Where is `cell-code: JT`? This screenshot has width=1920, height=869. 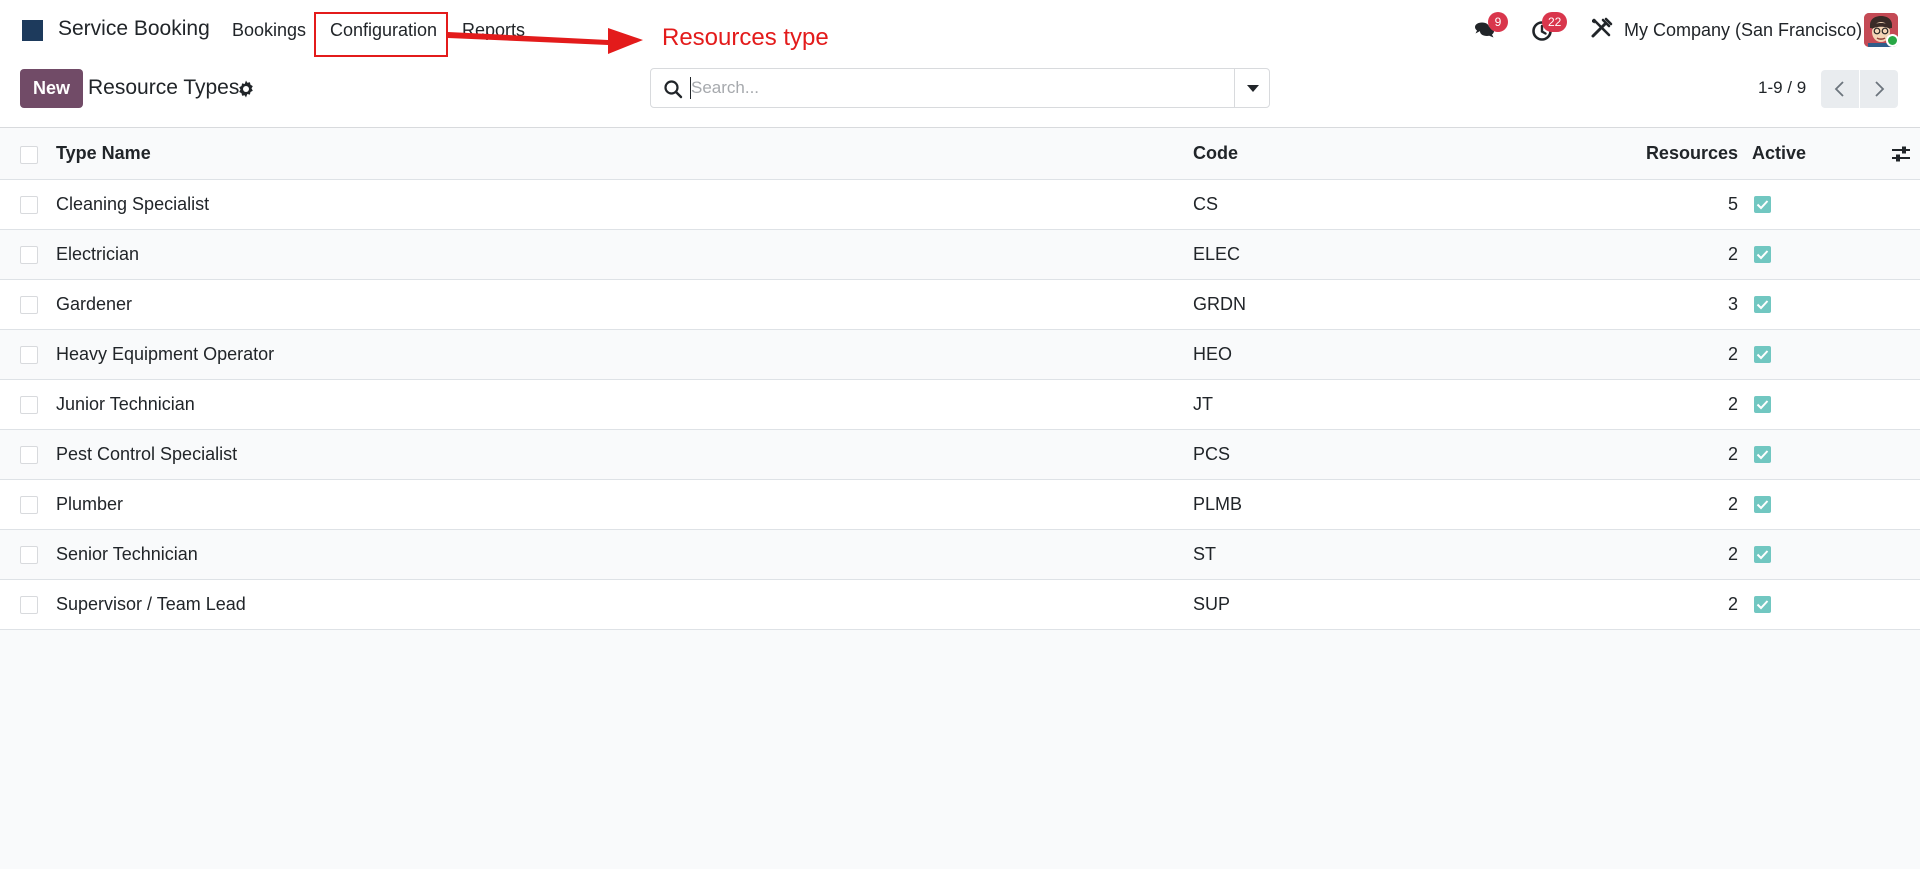 cell-code: JT is located at coordinates (1418, 404).